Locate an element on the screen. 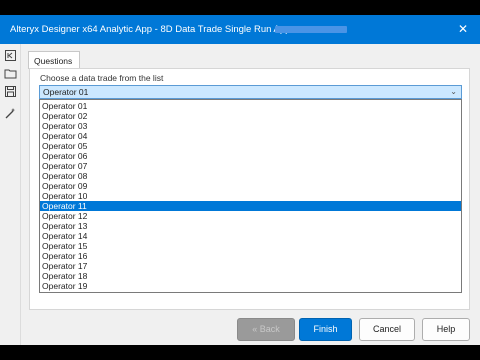 The image size is (480, 360). question-label: Choose a data trade from the list is located at coordinates (102, 78).